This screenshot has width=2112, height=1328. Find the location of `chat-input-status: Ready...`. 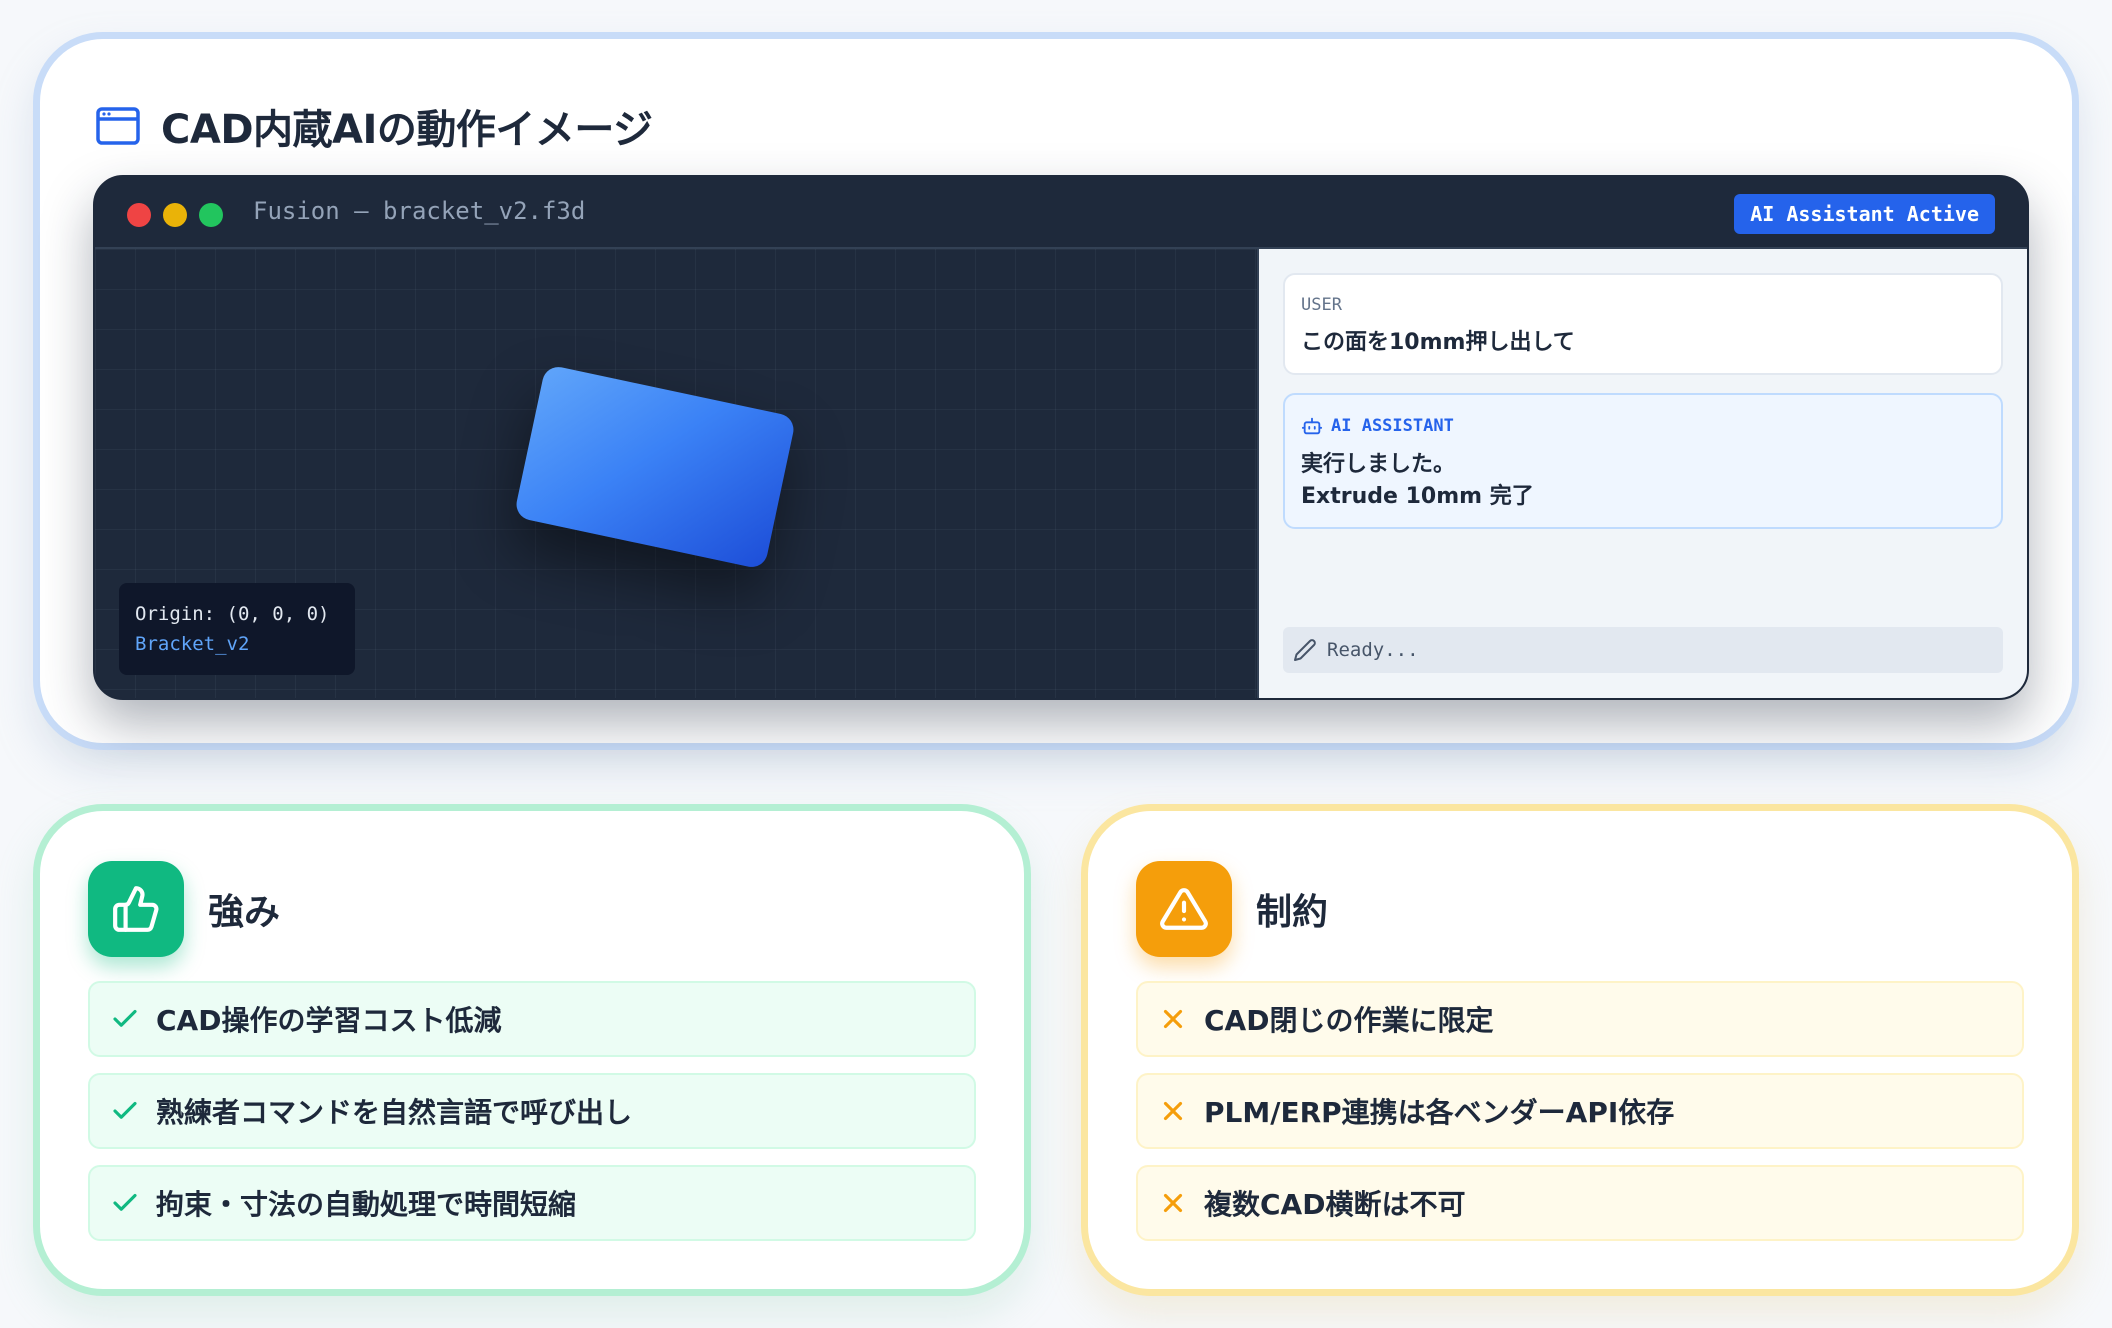

chat-input-status: Ready... is located at coordinates (1373, 650).